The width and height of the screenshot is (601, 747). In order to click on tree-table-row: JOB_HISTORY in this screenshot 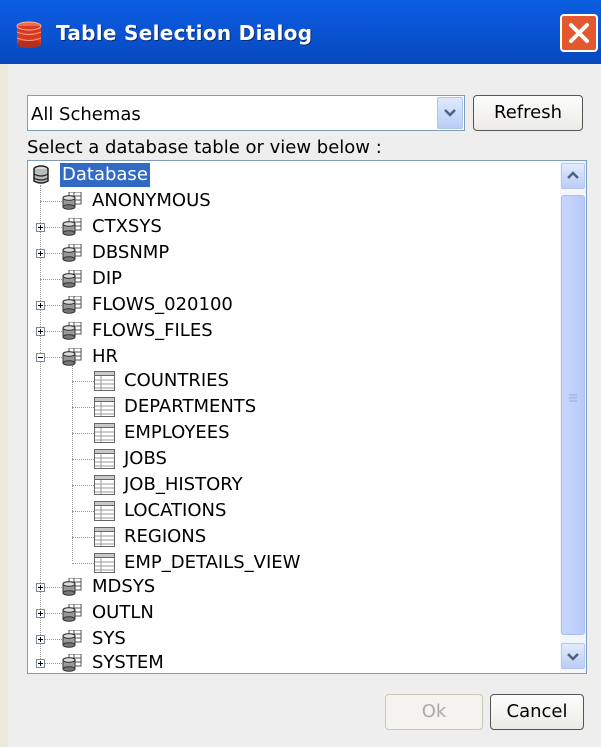, I will do `click(288, 485)`.